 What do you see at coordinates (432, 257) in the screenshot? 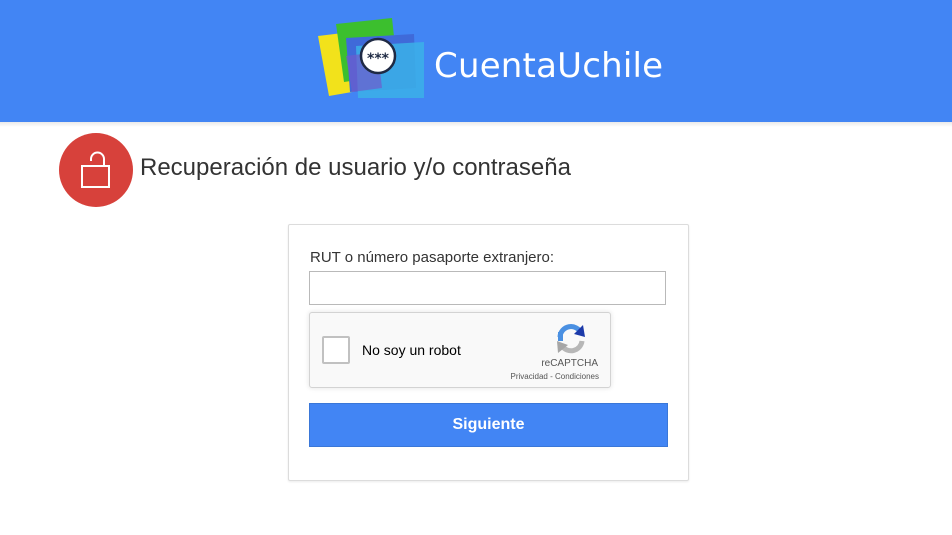
I see `rut-field-label: RUT o número pasaporte extranjero:` at bounding box center [432, 257].